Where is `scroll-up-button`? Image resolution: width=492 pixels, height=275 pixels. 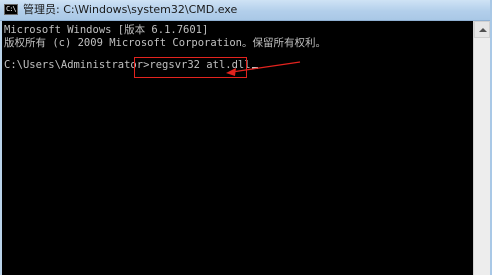
scroll-up-button is located at coordinates (482, 29).